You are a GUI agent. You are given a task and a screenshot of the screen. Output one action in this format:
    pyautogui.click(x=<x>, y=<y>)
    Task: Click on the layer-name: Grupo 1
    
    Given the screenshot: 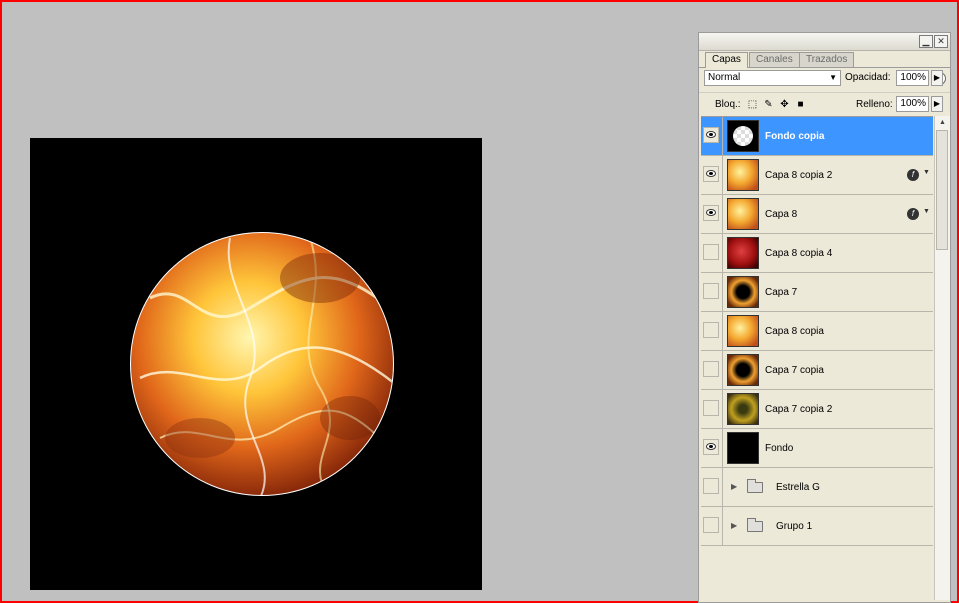 What is the action you would take?
    pyautogui.click(x=794, y=526)
    